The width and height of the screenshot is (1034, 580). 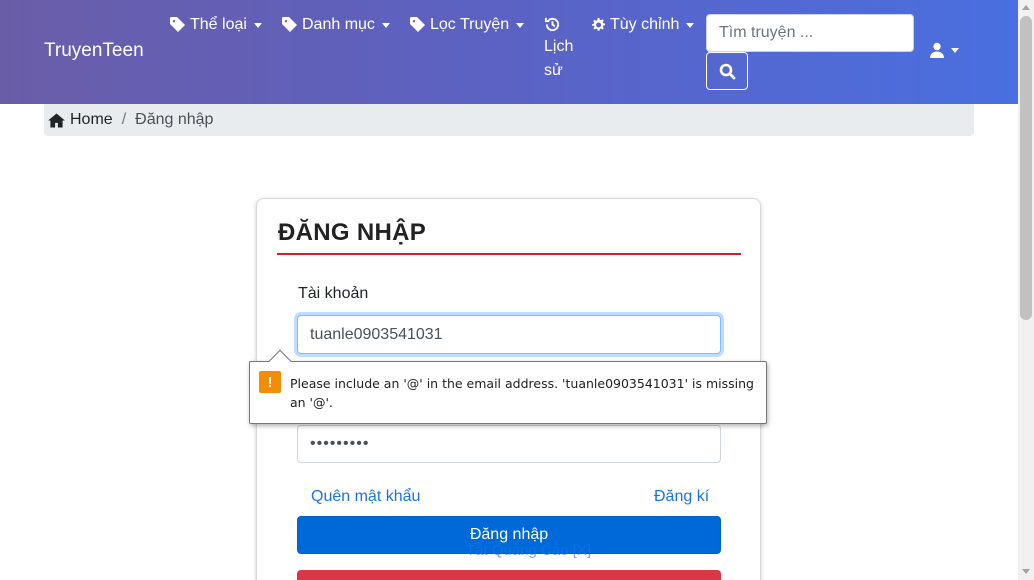 I want to click on nav-lich-su: Lịch sử, so click(x=558, y=49).